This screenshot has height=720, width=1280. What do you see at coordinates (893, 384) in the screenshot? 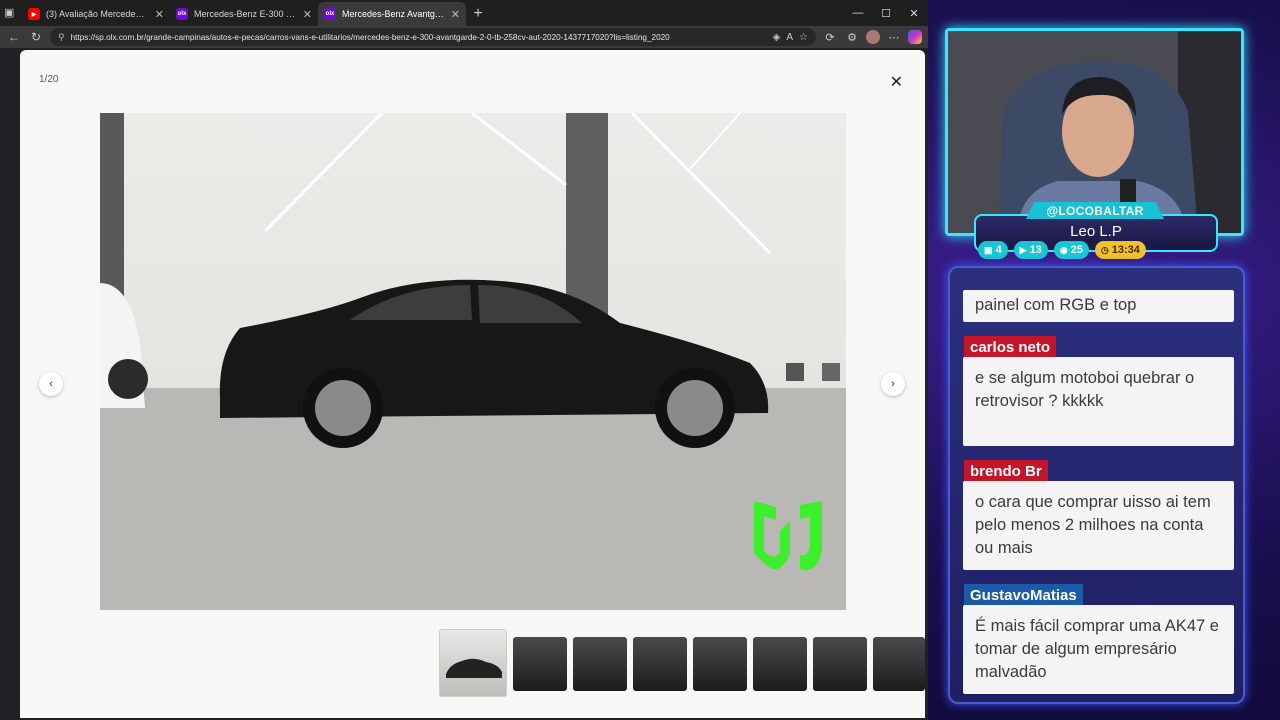
I see `next-photo-button: ›` at bounding box center [893, 384].